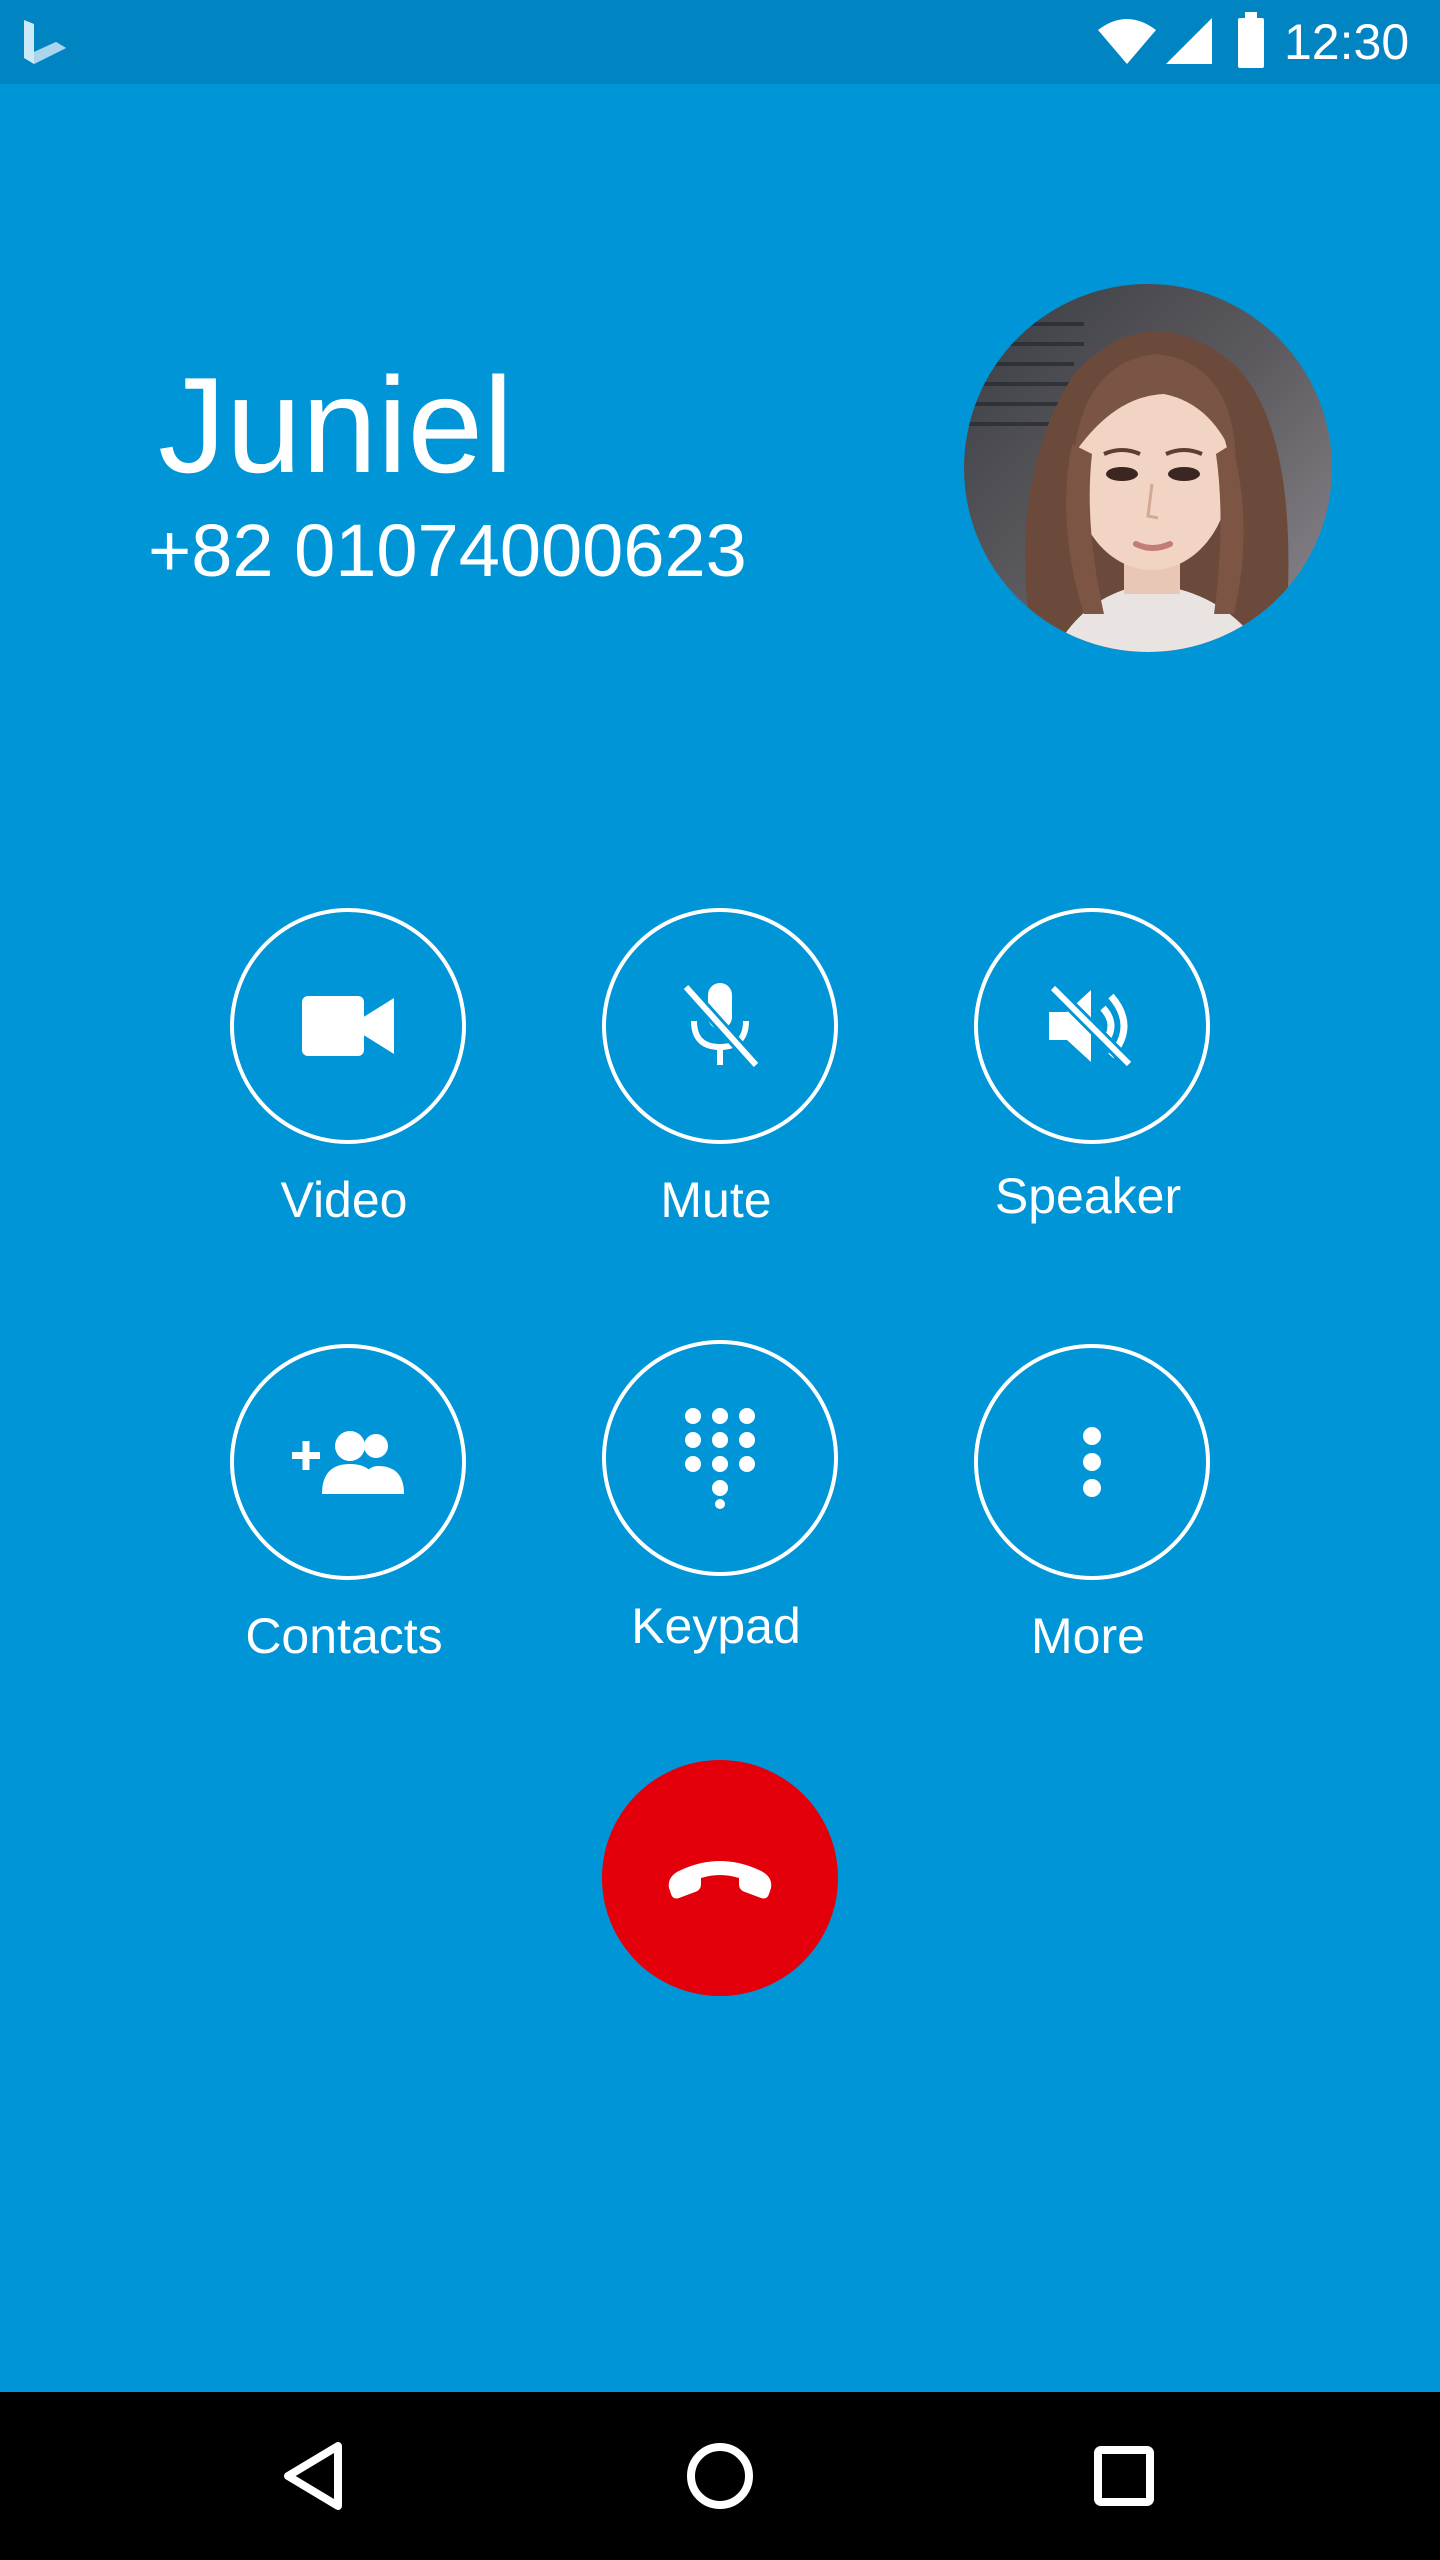  I want to click on caller-avatar, so click(1148, 468).